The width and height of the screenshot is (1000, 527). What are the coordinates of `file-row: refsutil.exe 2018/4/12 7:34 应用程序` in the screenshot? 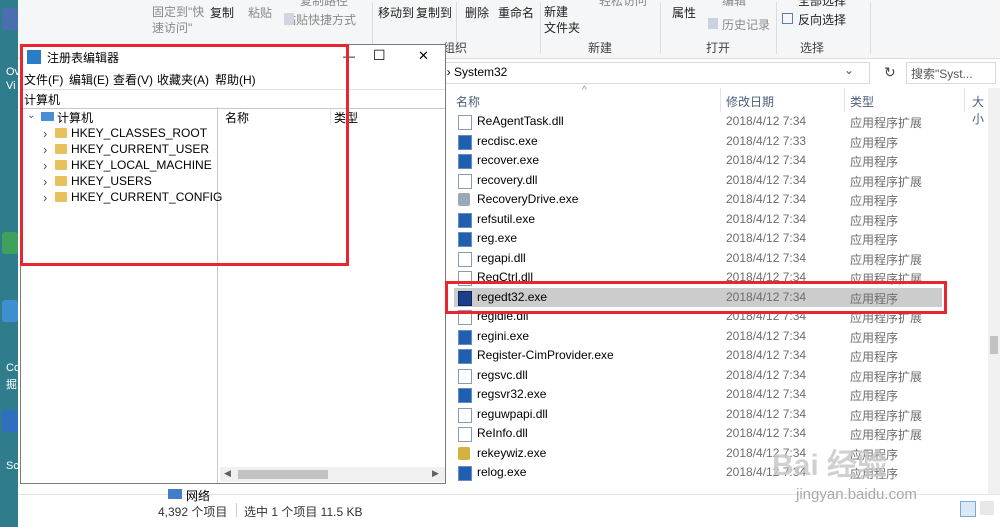 It's located at (698, 219).